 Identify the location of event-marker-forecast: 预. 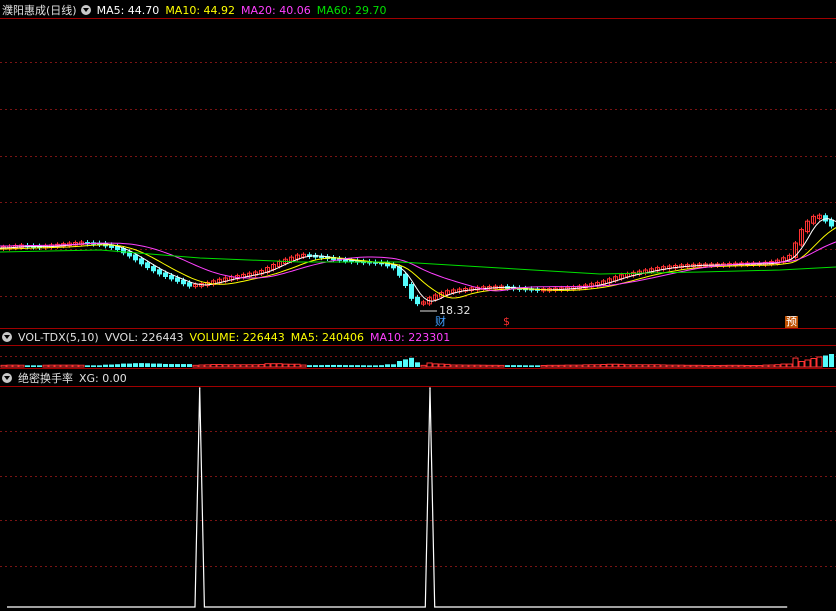
(791, 322).